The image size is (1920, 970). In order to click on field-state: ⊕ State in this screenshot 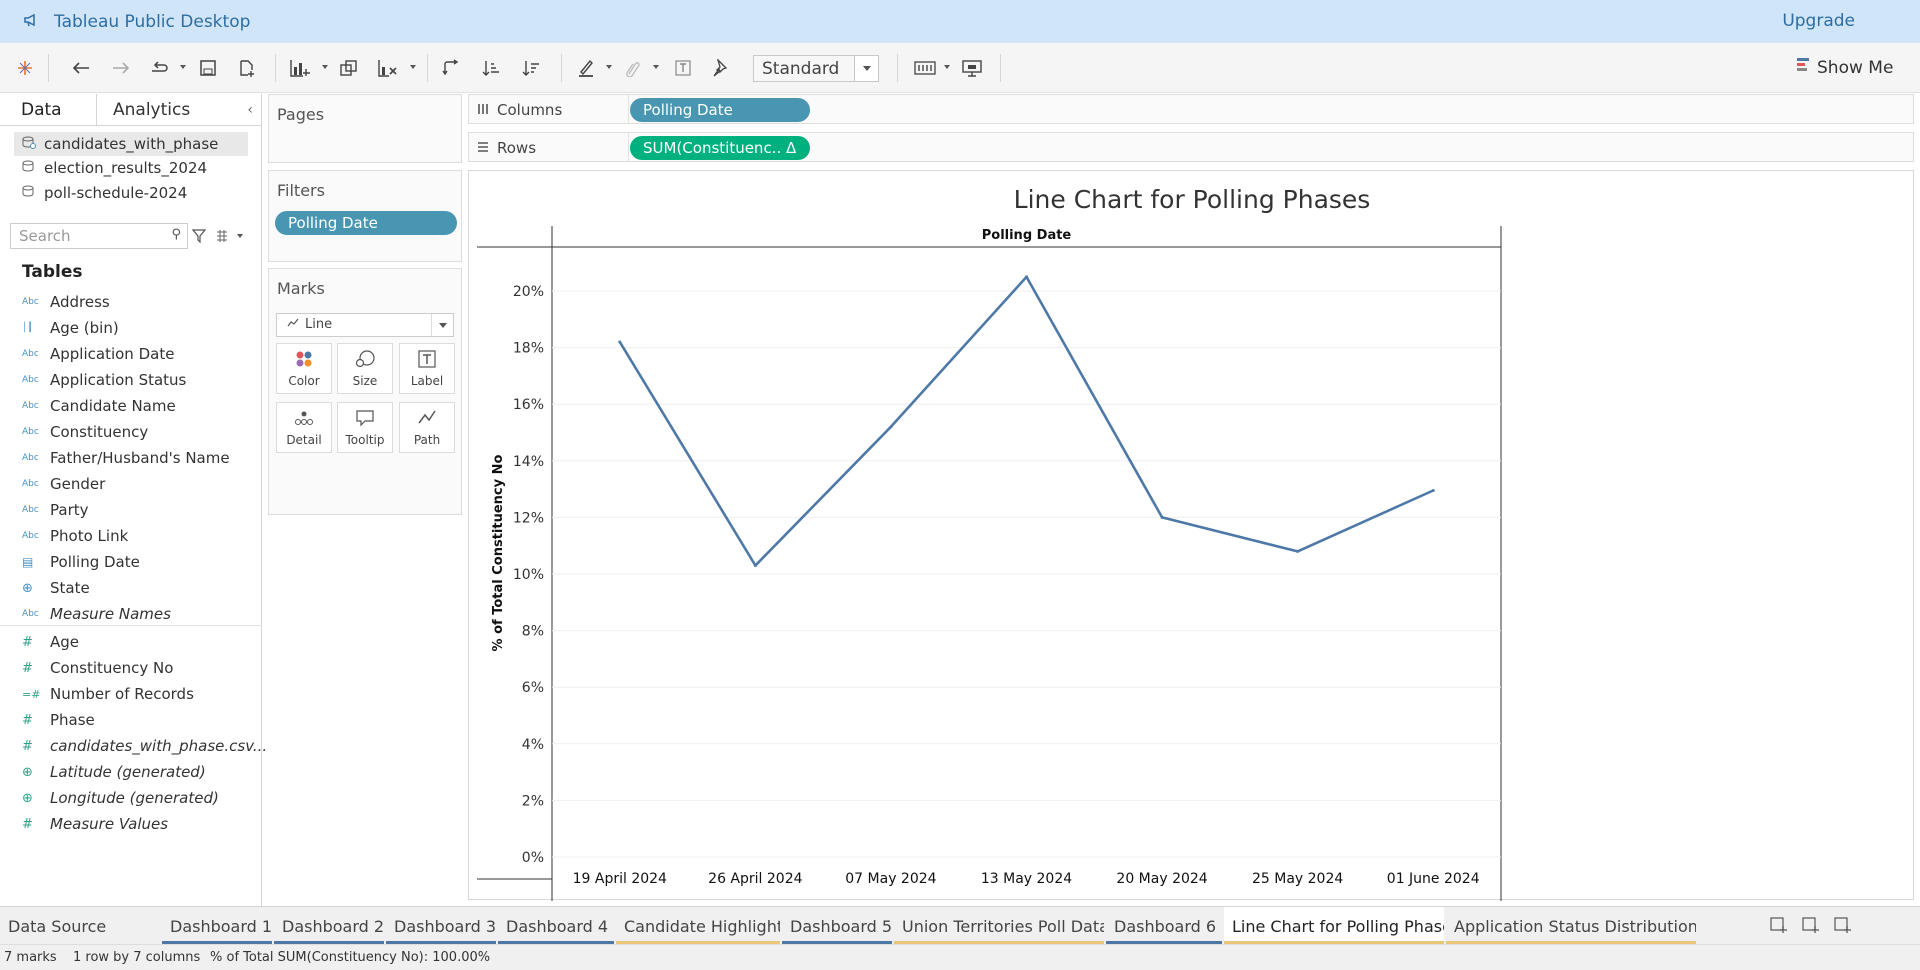, I will do `click(56, 588)`.